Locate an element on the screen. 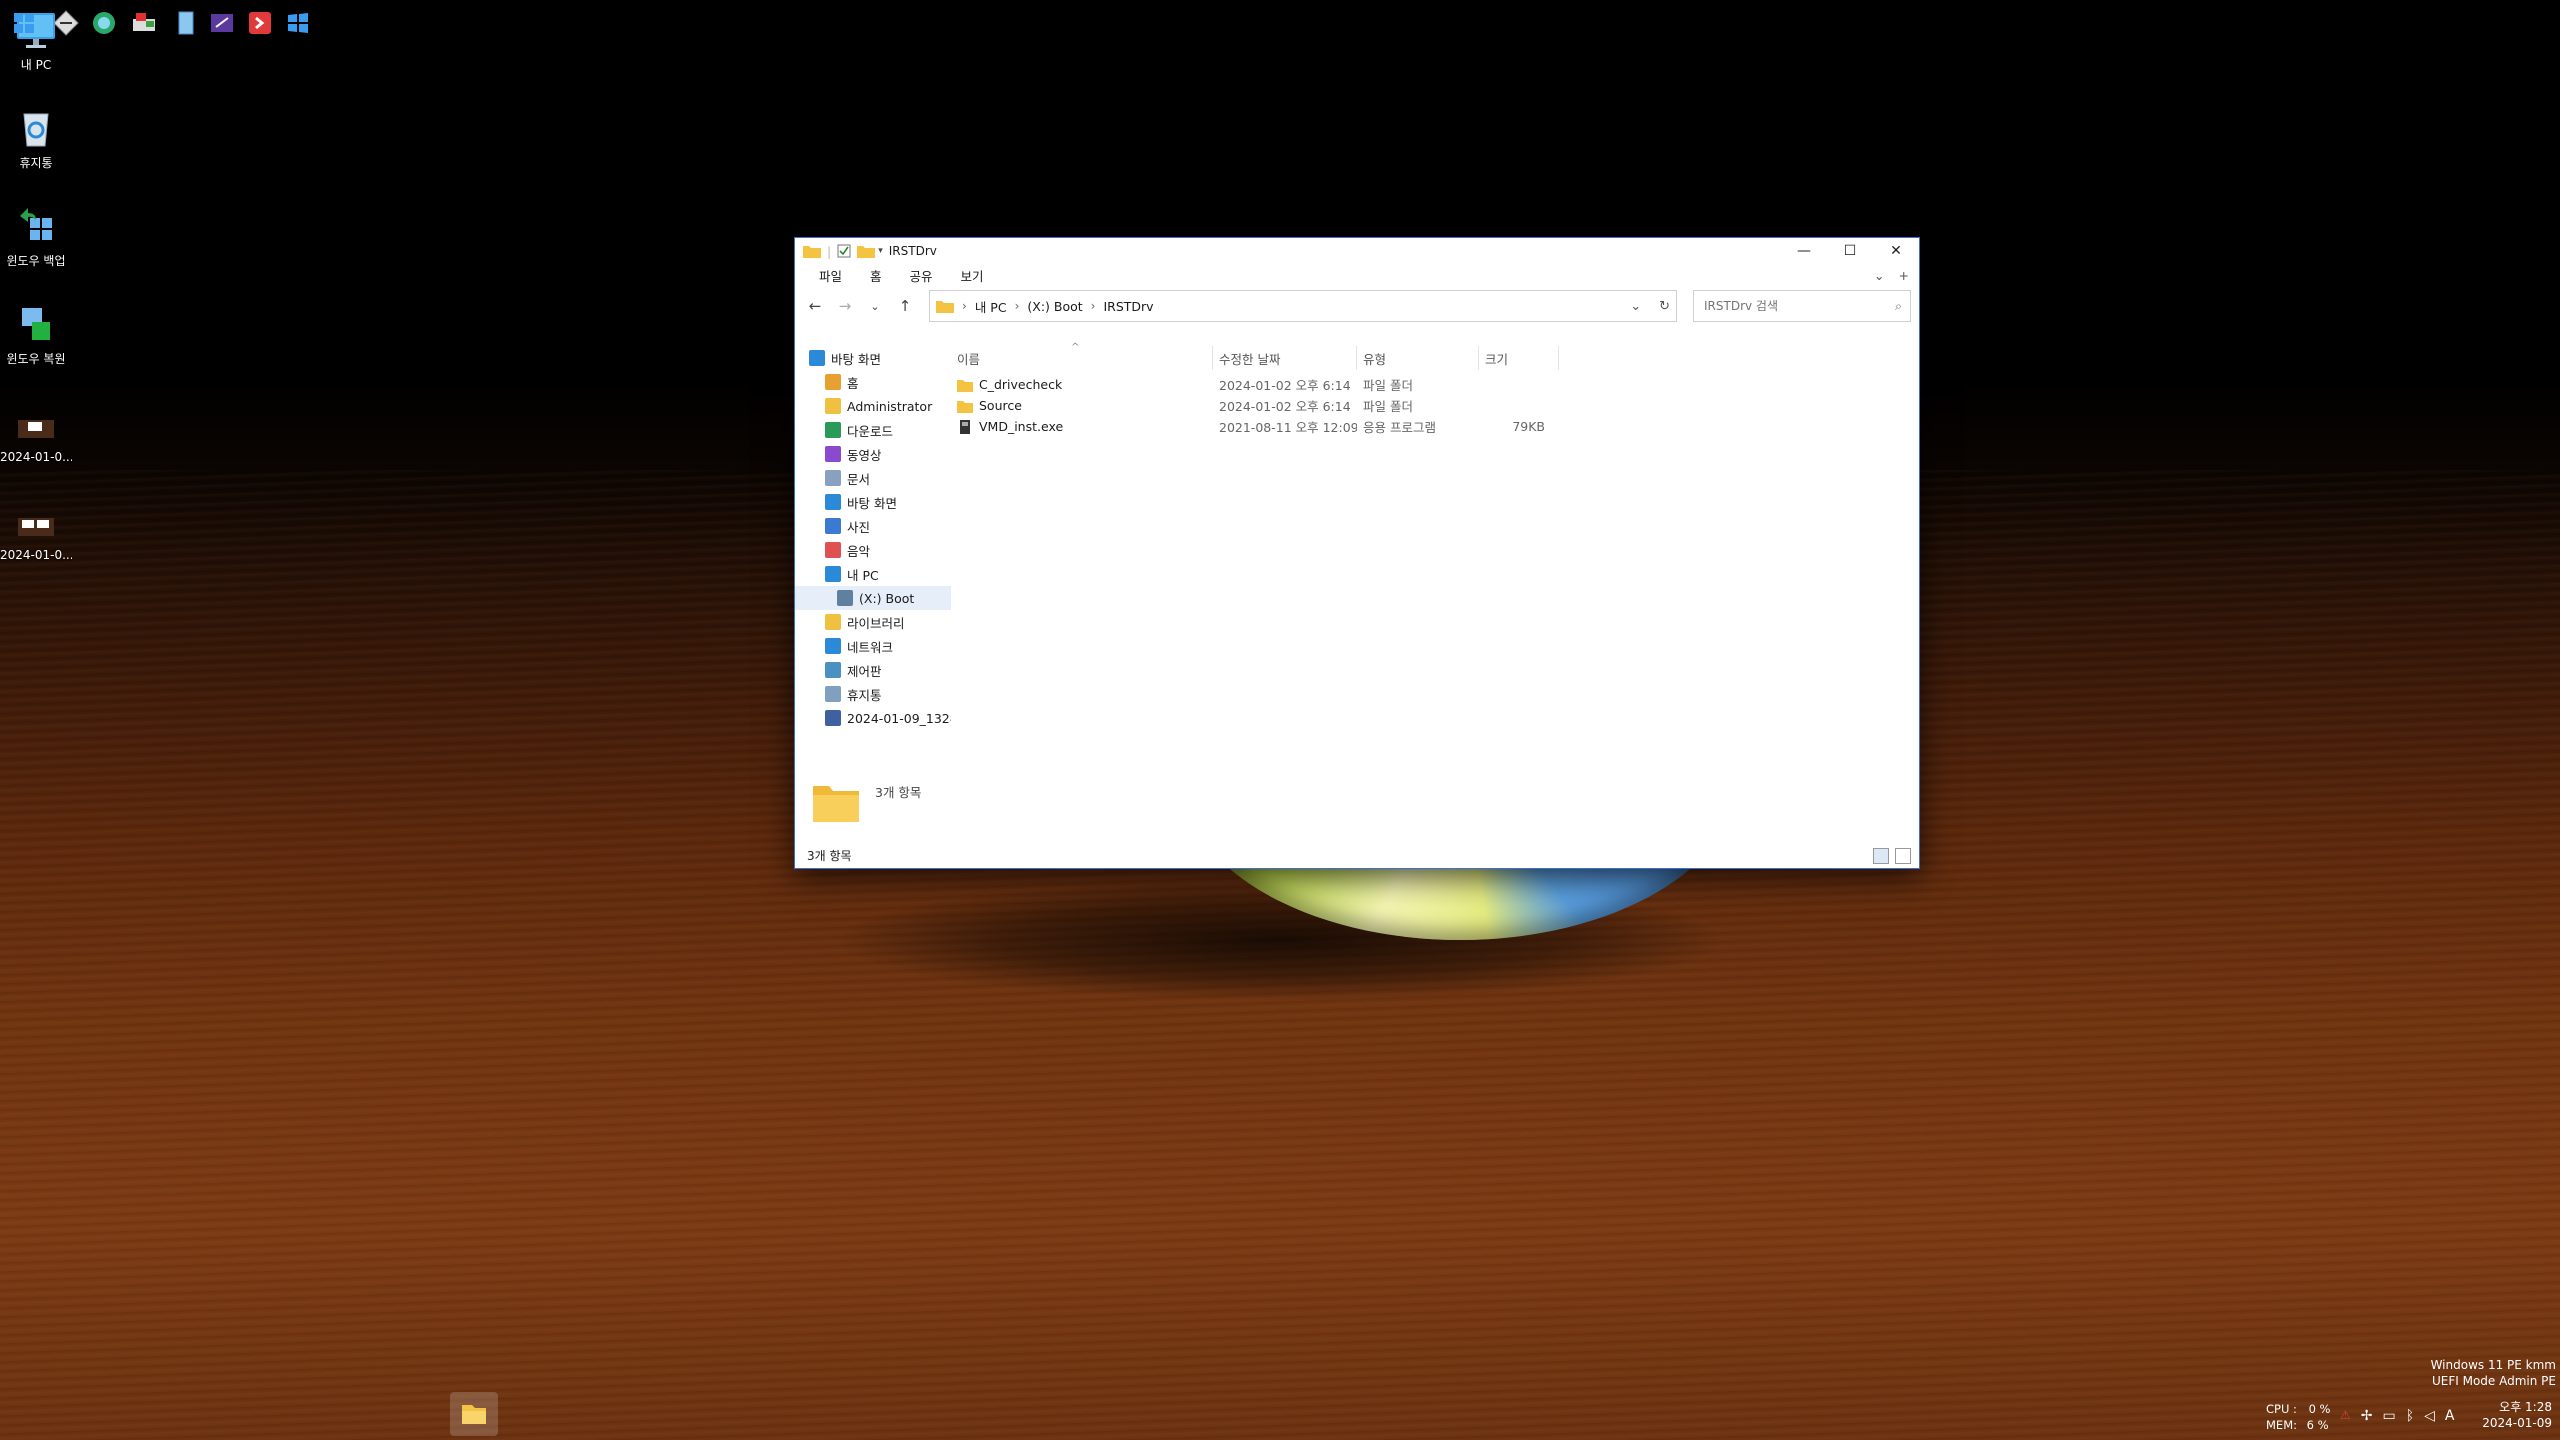 The width and height of the screenshot is (2560, 1440). column-header: ^ 이름 수정한 날짜 유형 크기 is located at coordinates (1435, 356).